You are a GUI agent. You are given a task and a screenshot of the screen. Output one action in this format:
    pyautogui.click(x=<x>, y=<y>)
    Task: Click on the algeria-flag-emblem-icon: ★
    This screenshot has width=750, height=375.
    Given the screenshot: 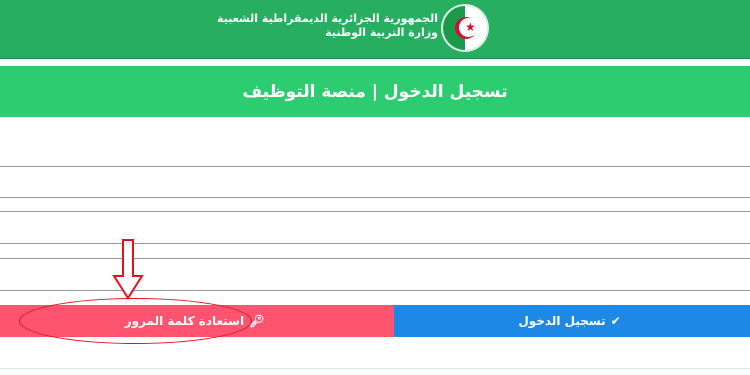 What is the action you would take?
    pyautogui.click(x=465, y=28)
    